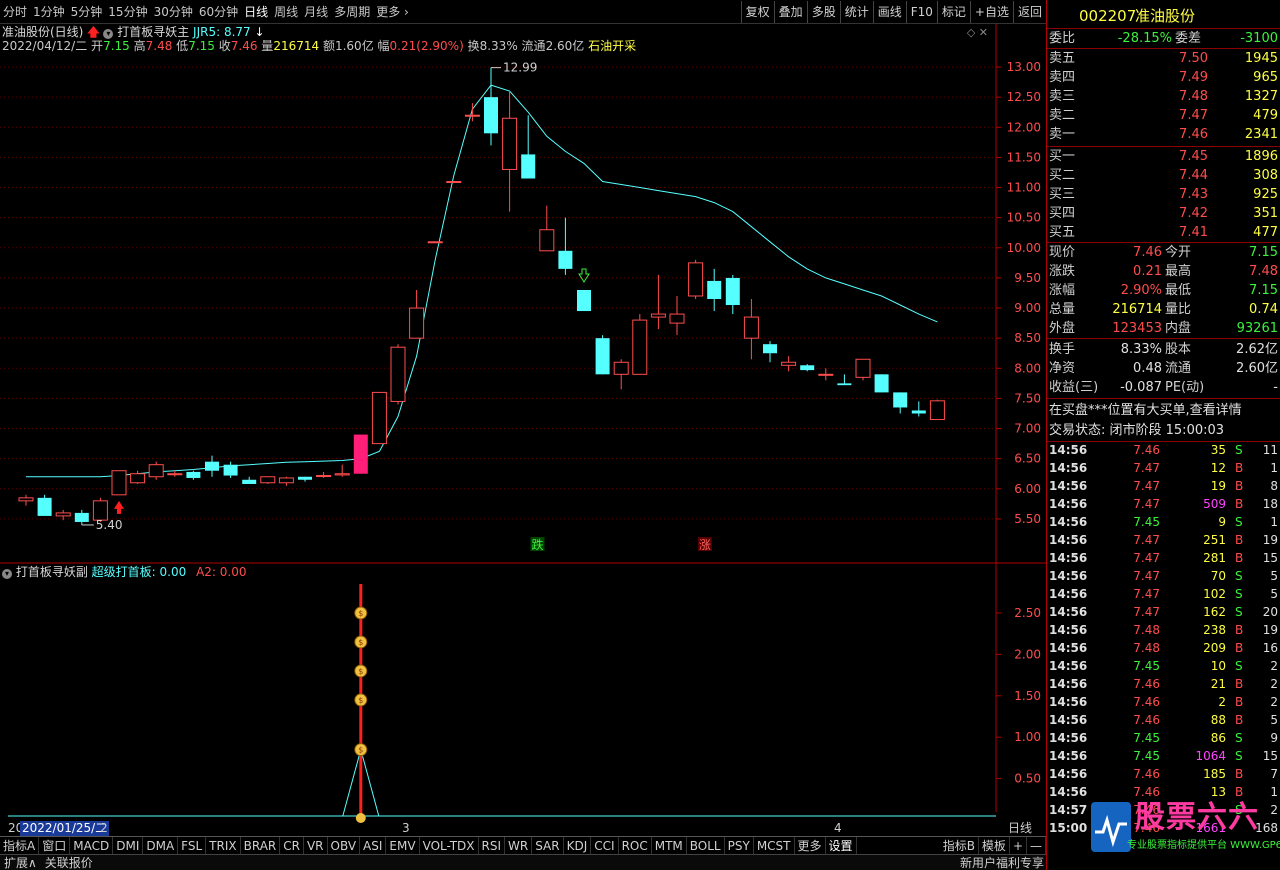  What do you see at coordinates (1163, 430) in the screenshot?
I see `trade-status: 交易状态: 闭市阶段 15:00:03` at bounding box center [1163, 430].